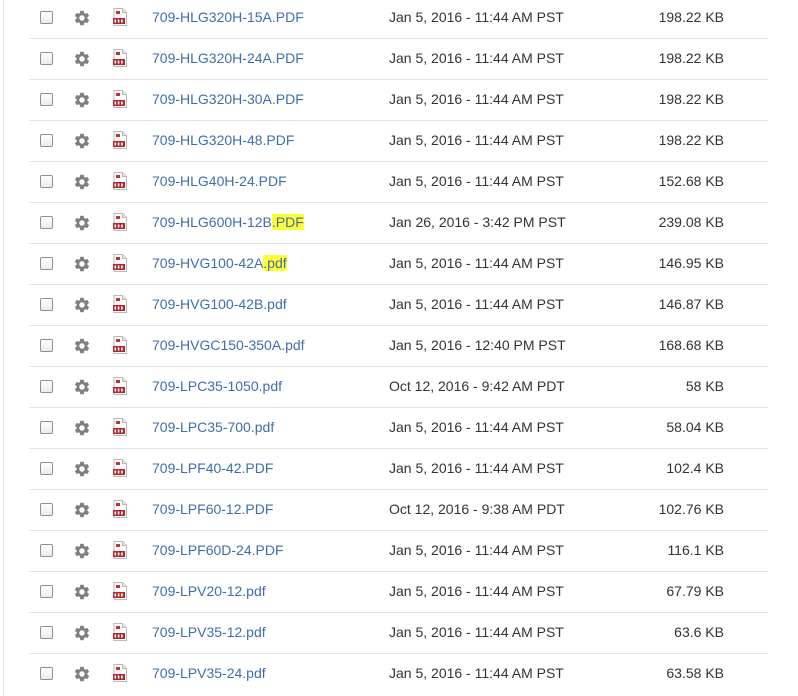 Image resolution: width=798 pixels, height=696 pixels. I want to click on file-name-base: 709-LPC35-700, so click(201, 427).